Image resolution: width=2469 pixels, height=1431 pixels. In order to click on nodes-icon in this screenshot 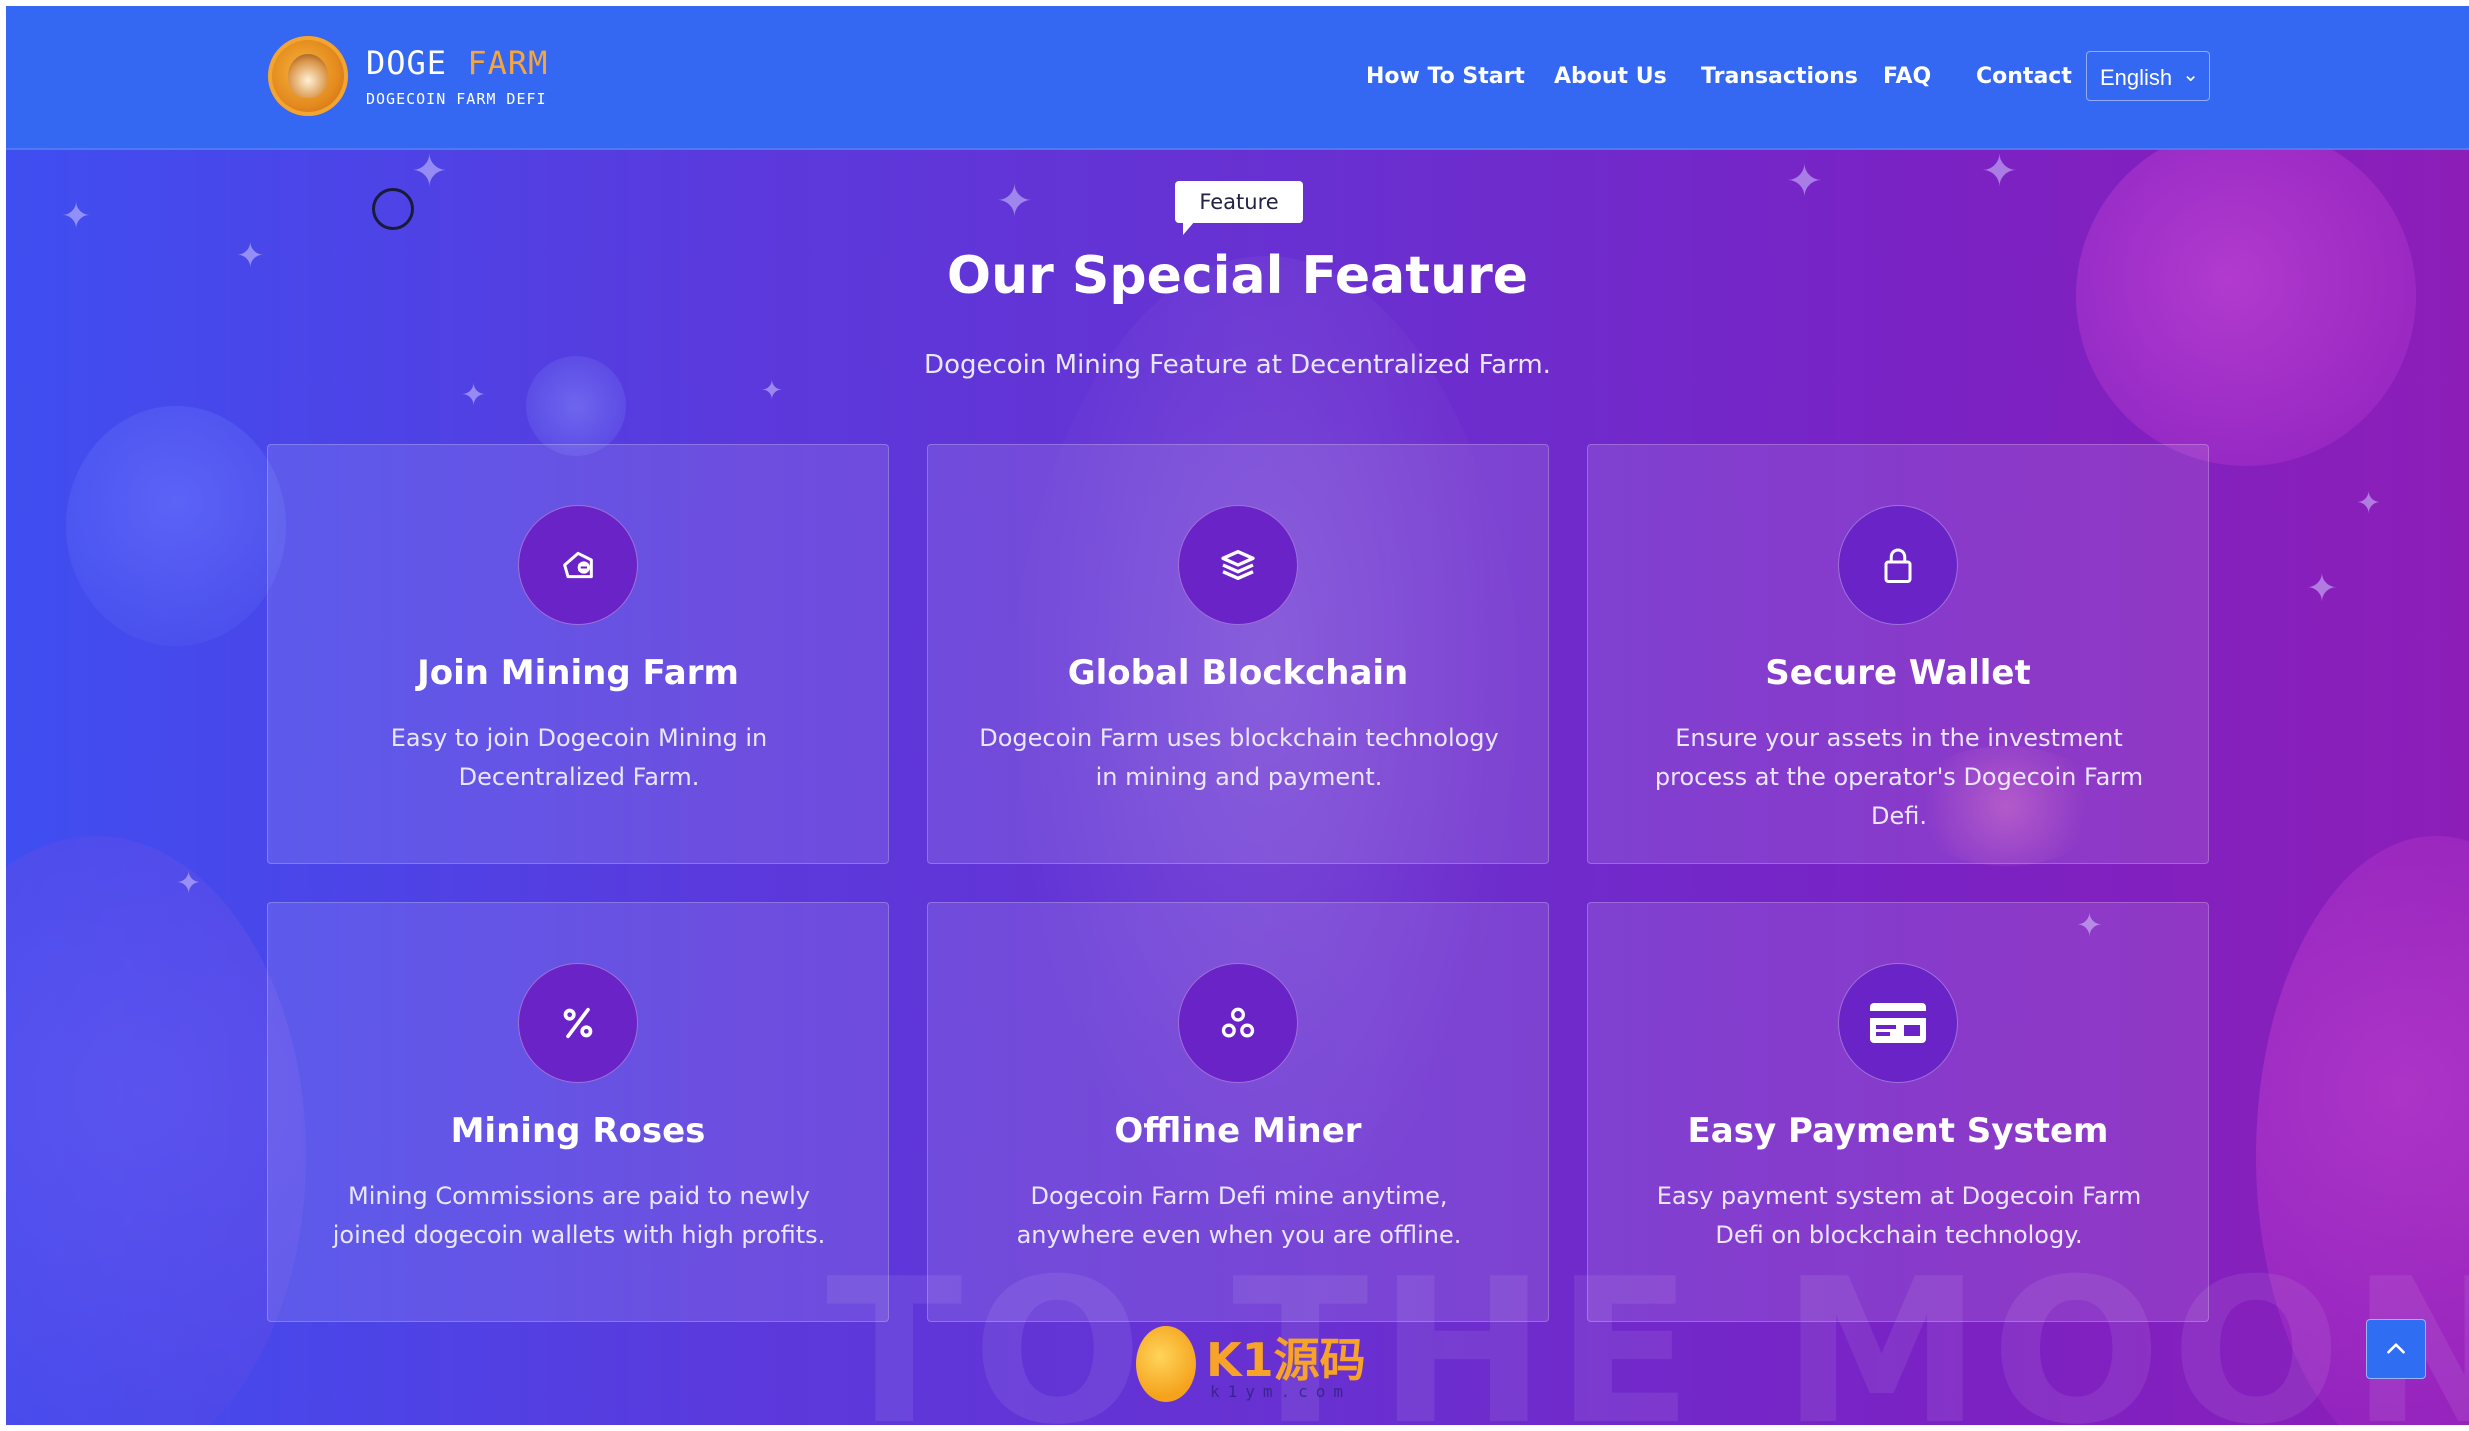, I will do `click(1238, 1023)`.